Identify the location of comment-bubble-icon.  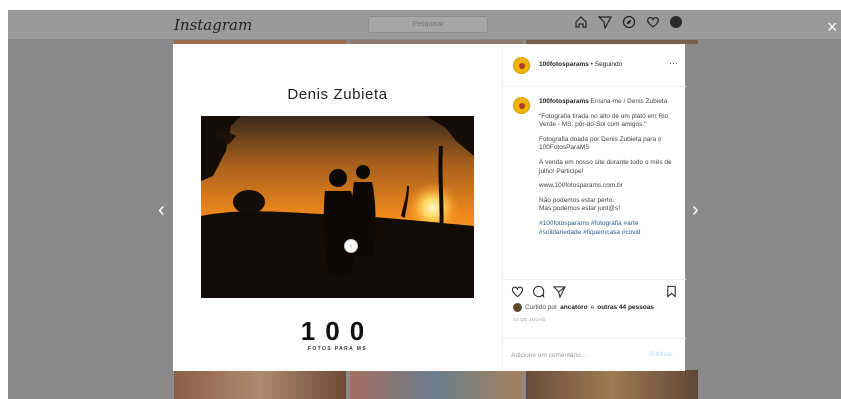
(538, 291).